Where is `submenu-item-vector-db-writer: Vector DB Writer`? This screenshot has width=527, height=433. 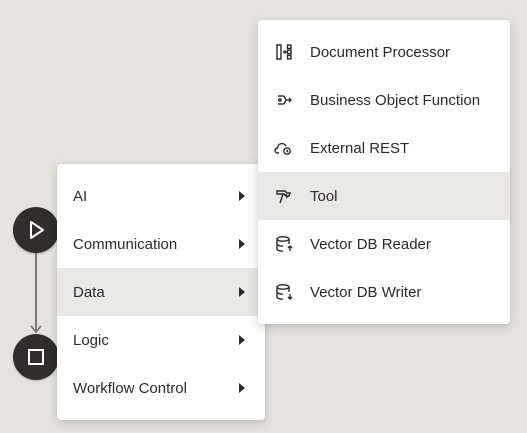
submenu-item-vector-db-writer: Vector DB Writer is located at coordinates (384, 292).